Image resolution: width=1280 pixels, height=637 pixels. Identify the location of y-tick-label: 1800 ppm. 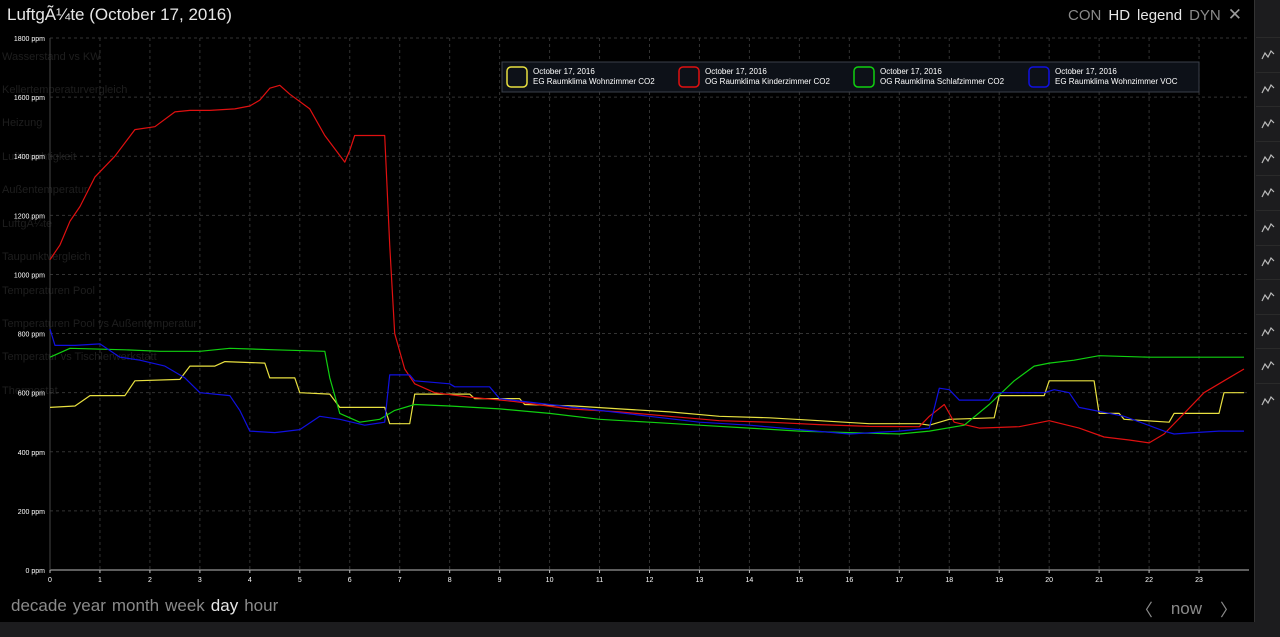
(29, 39).